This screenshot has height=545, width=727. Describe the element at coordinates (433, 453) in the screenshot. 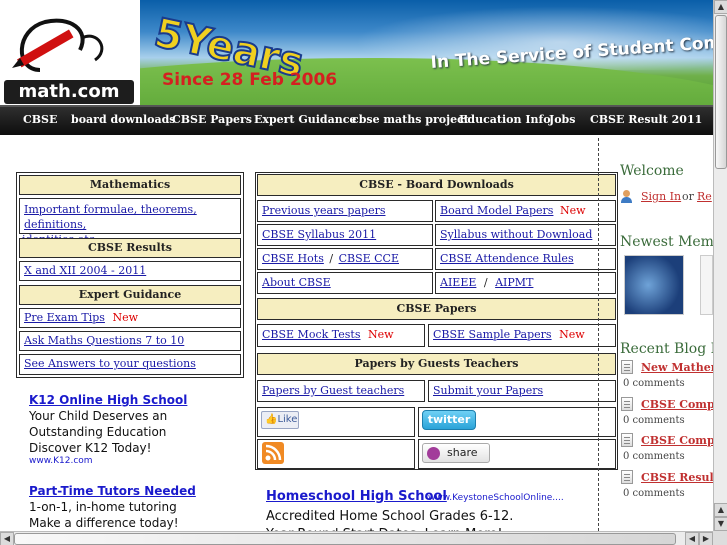

I see `share-icon` at that location.